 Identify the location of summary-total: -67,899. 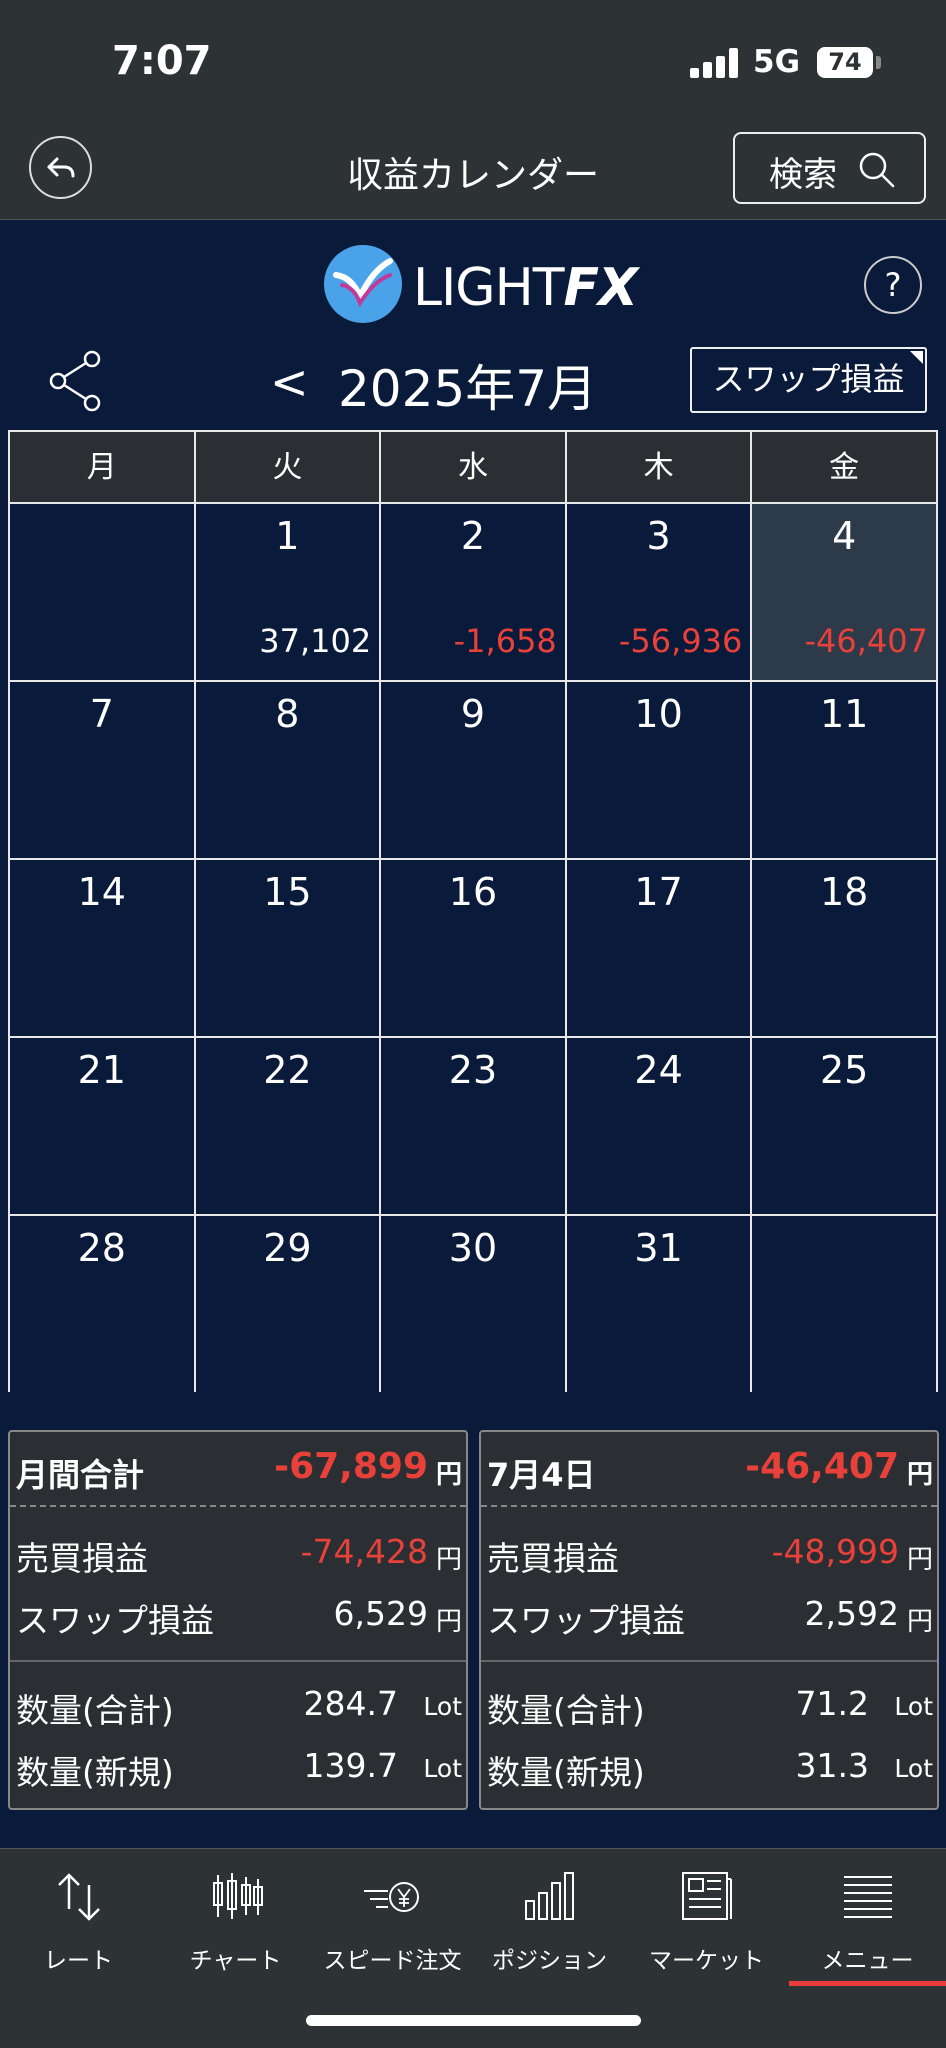
(351, 1466).